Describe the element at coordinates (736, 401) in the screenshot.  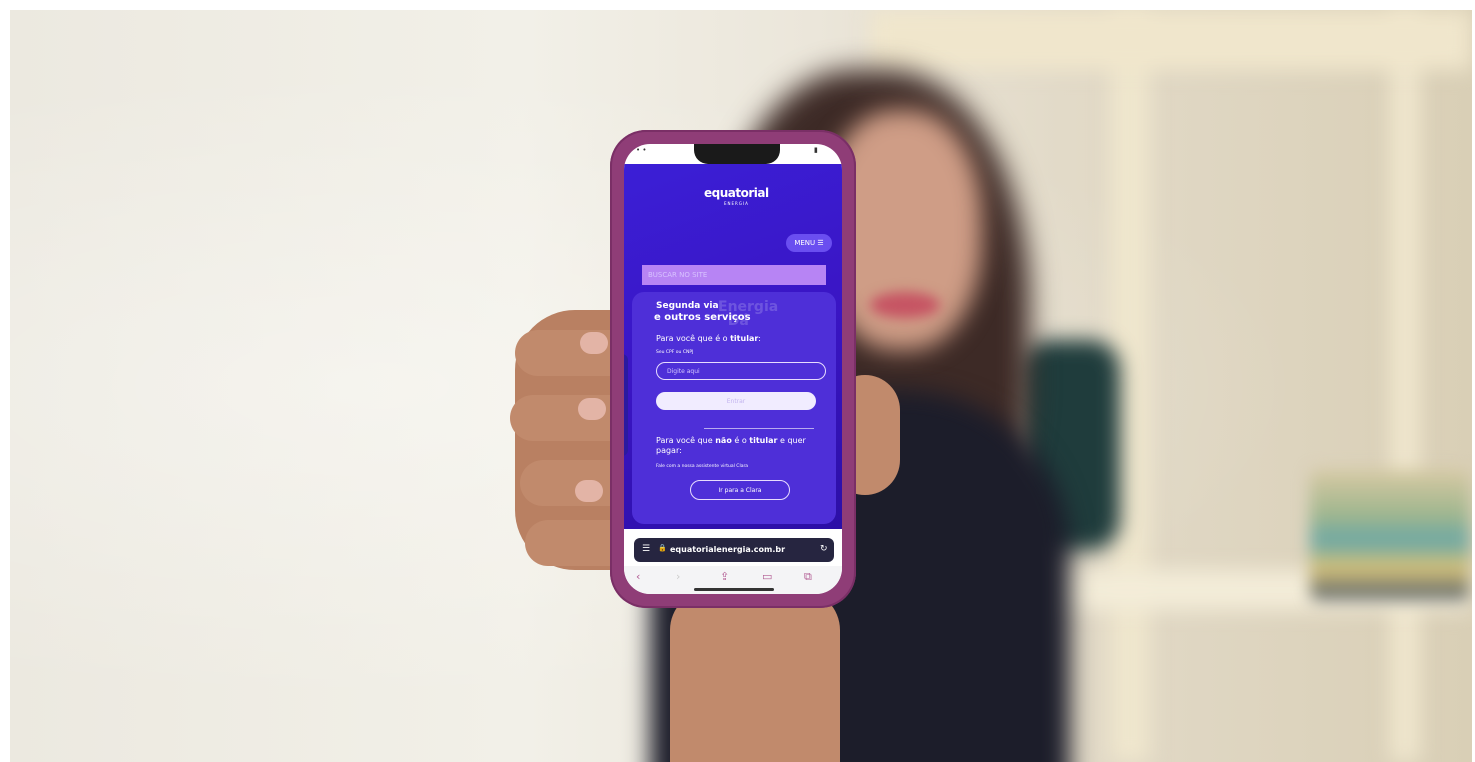
I see `enter-button: Entrar` at that location.